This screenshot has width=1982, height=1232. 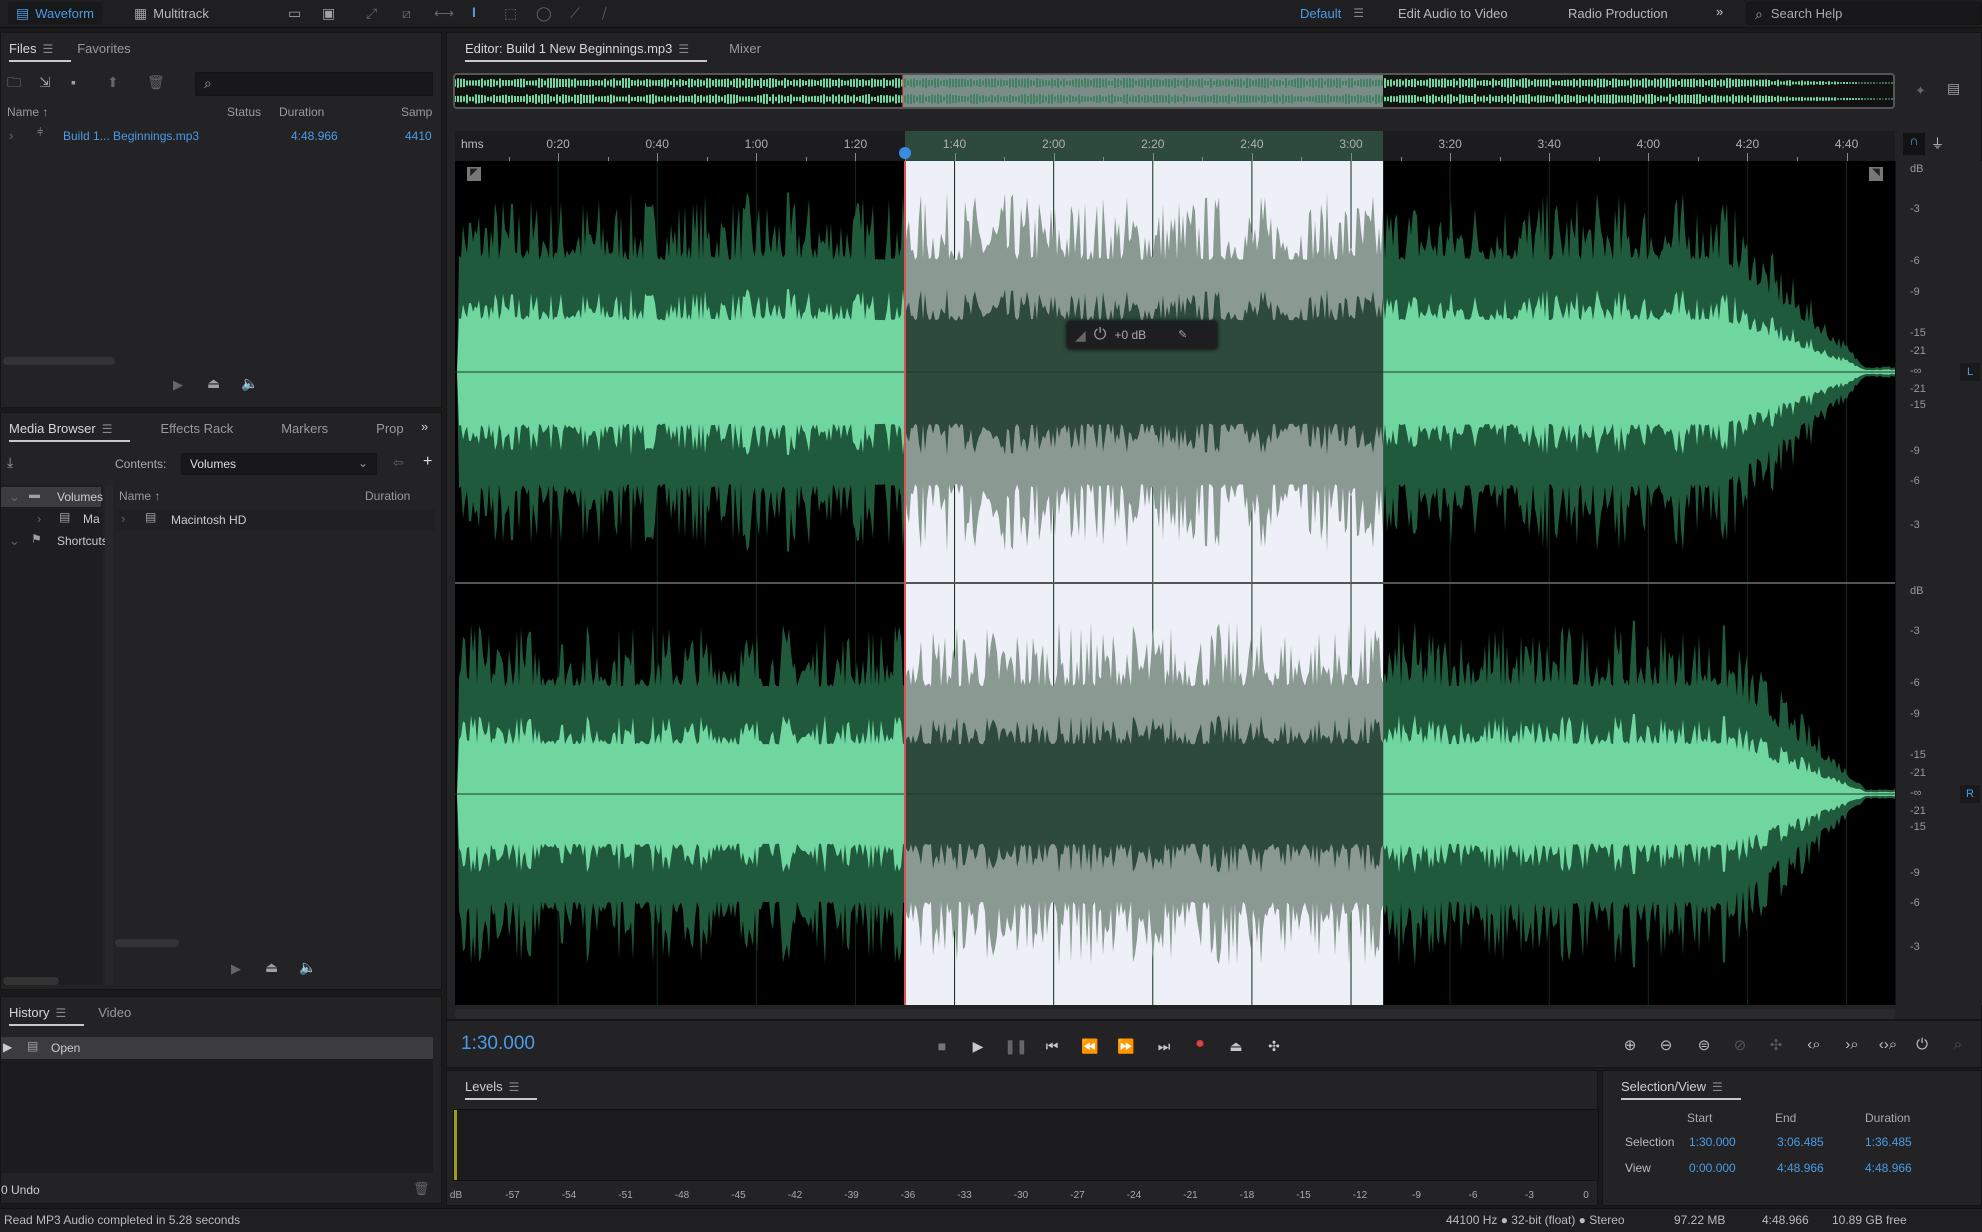 I want to click on channel-right-toggle: R, so click(x=1970, y=794).